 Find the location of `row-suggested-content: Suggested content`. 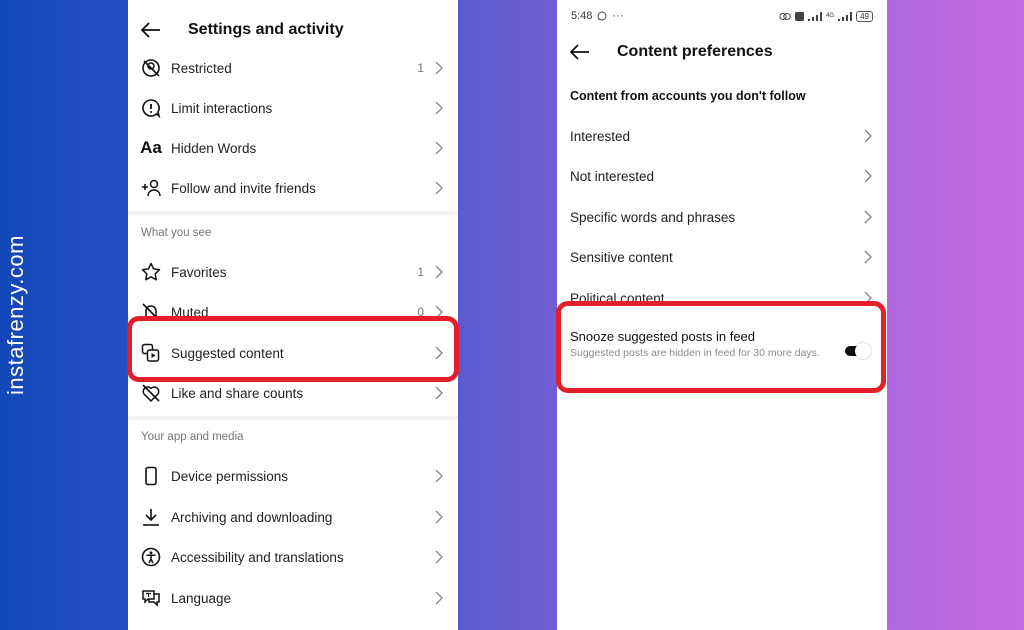

row-suggested-content: Suggested content is located at coordinates (293, 353).